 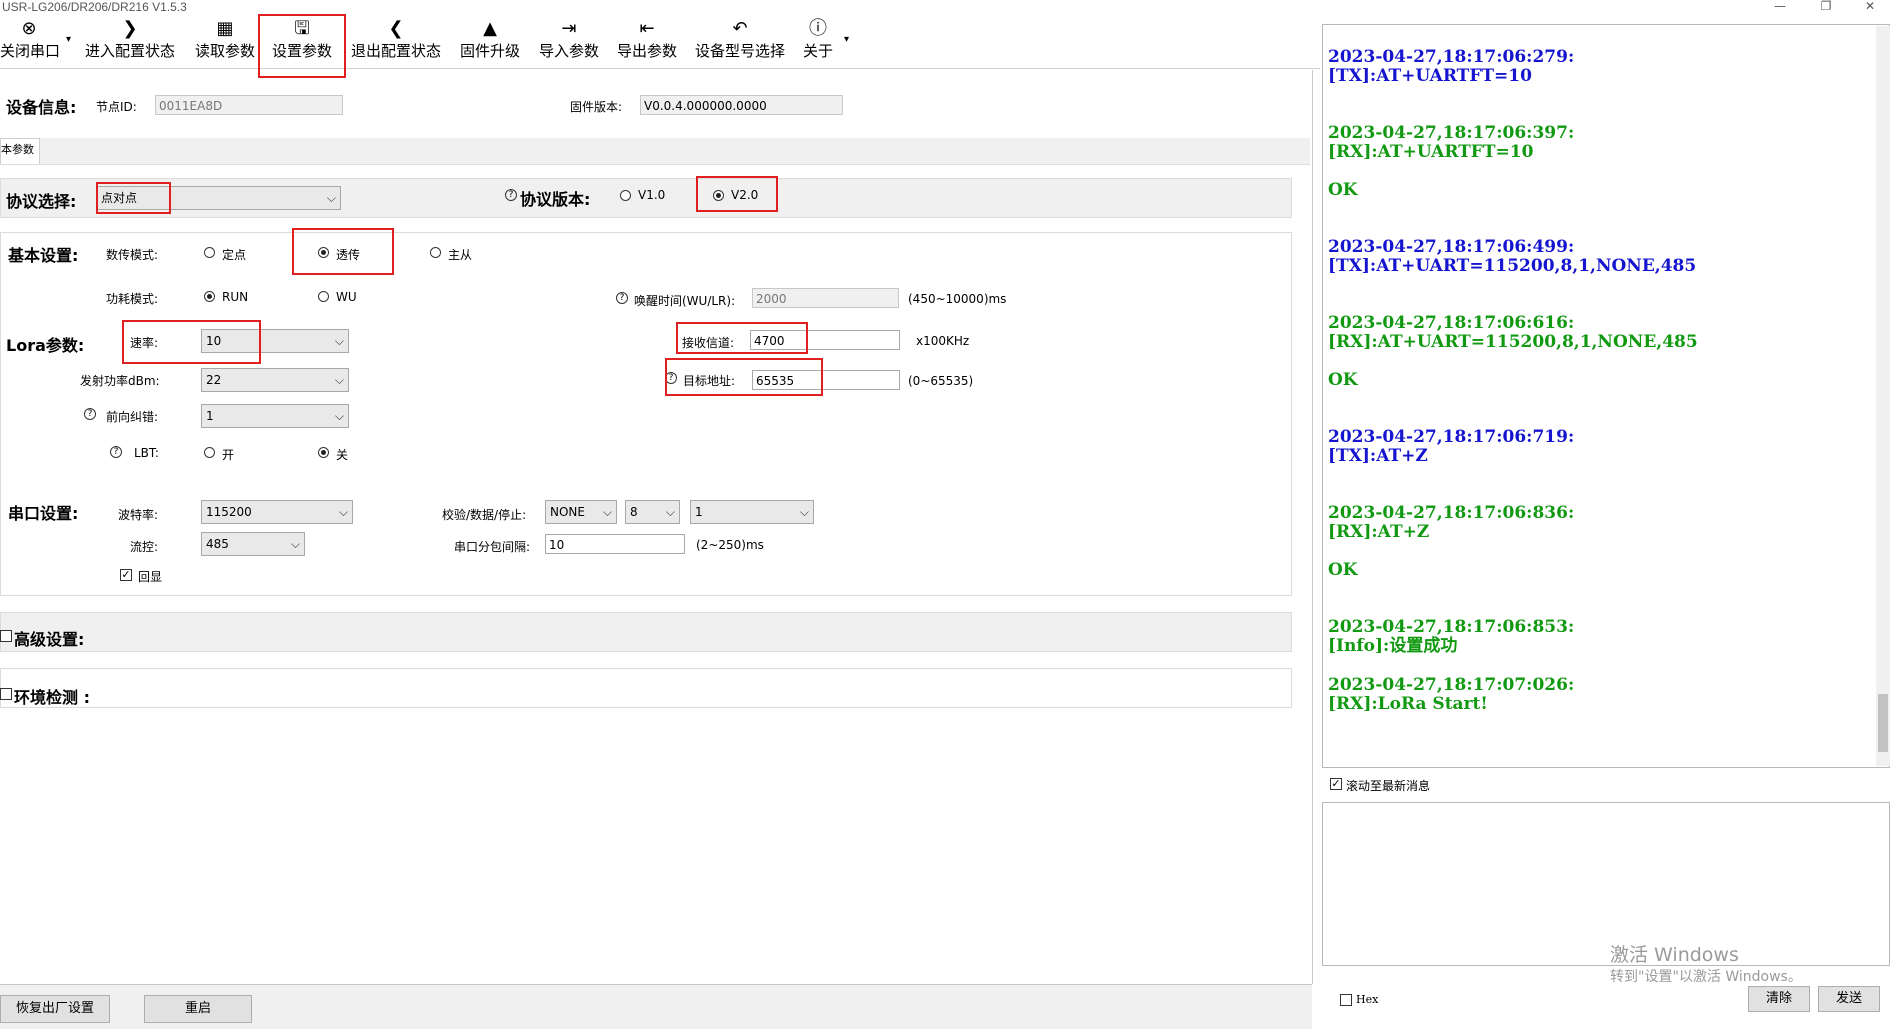 What do you see at coordinates (647, 28) in the screenshot?
I see `export-icon: ⇤` at bounding box center [647, 28].